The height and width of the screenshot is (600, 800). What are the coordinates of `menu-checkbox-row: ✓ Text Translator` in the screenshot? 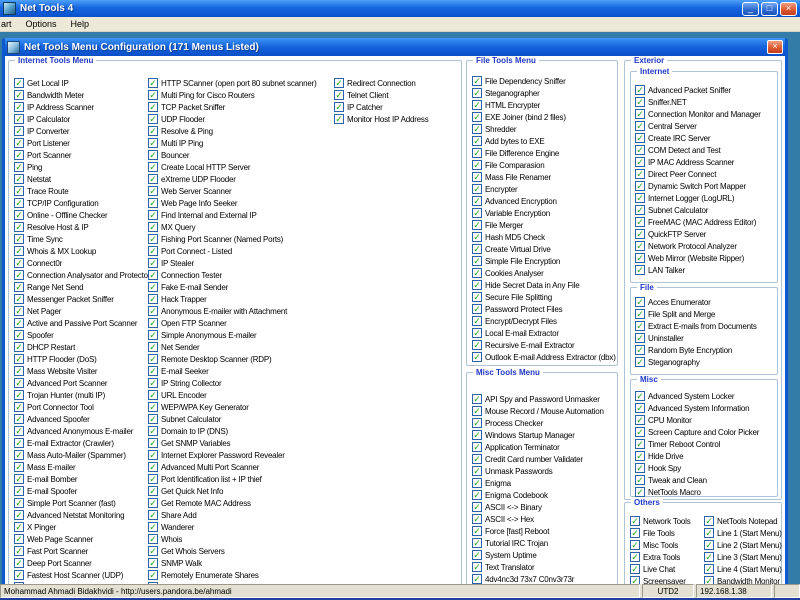 It's located at (544, 567).